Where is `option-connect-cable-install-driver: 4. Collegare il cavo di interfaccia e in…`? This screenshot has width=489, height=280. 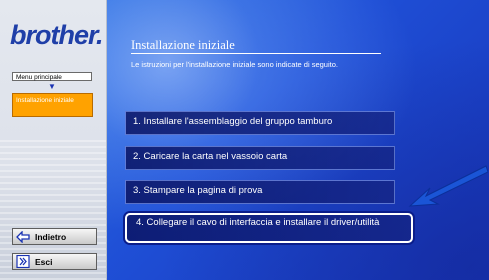 option-connect-cable-install-driver: 4. Collegare il cavo di interfaccia e in… is located at coordinates (269, 228).